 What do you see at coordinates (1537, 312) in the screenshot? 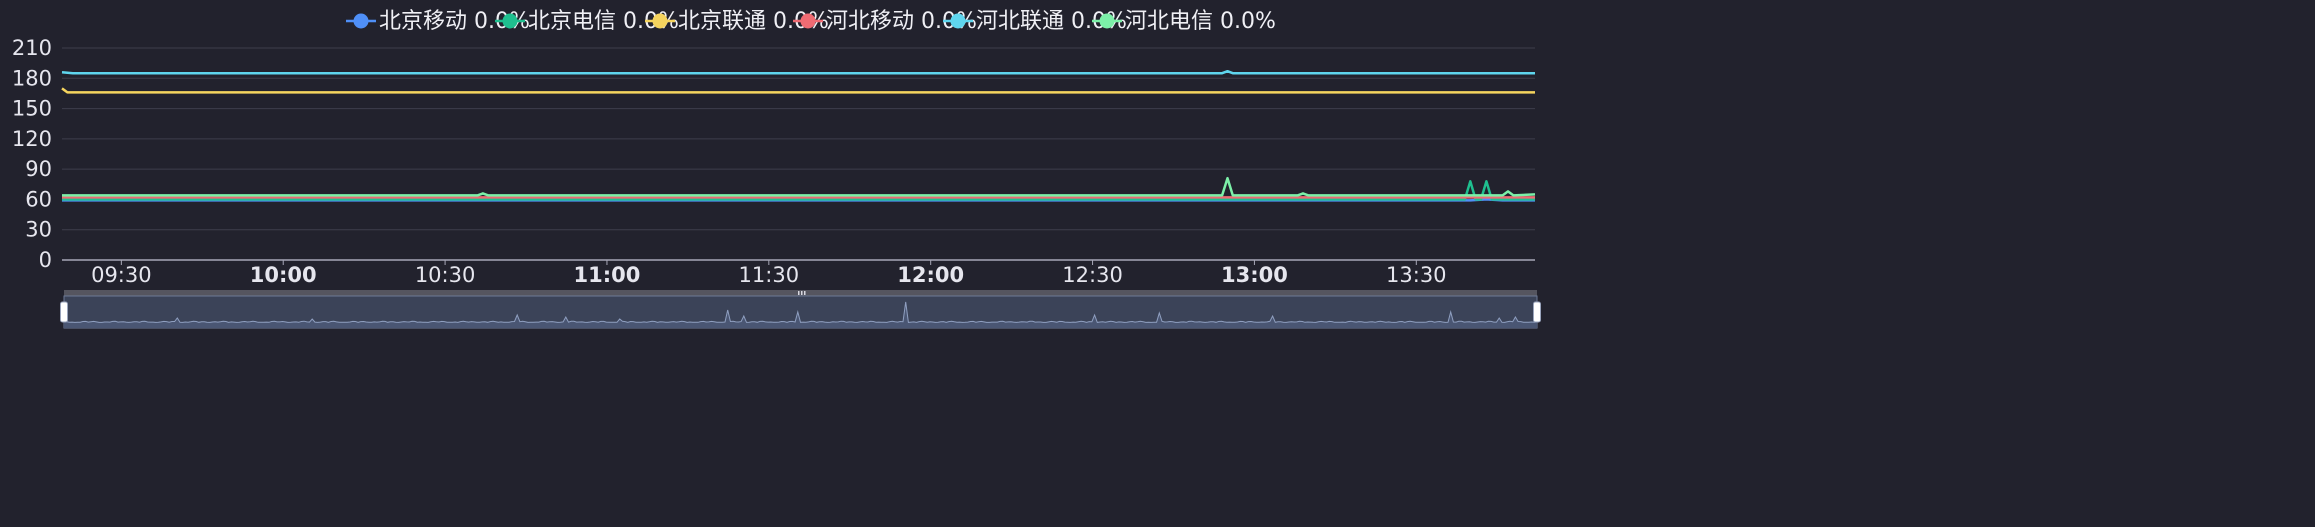
I see `zoom-handle-right` at bounding box center [1537, 312].